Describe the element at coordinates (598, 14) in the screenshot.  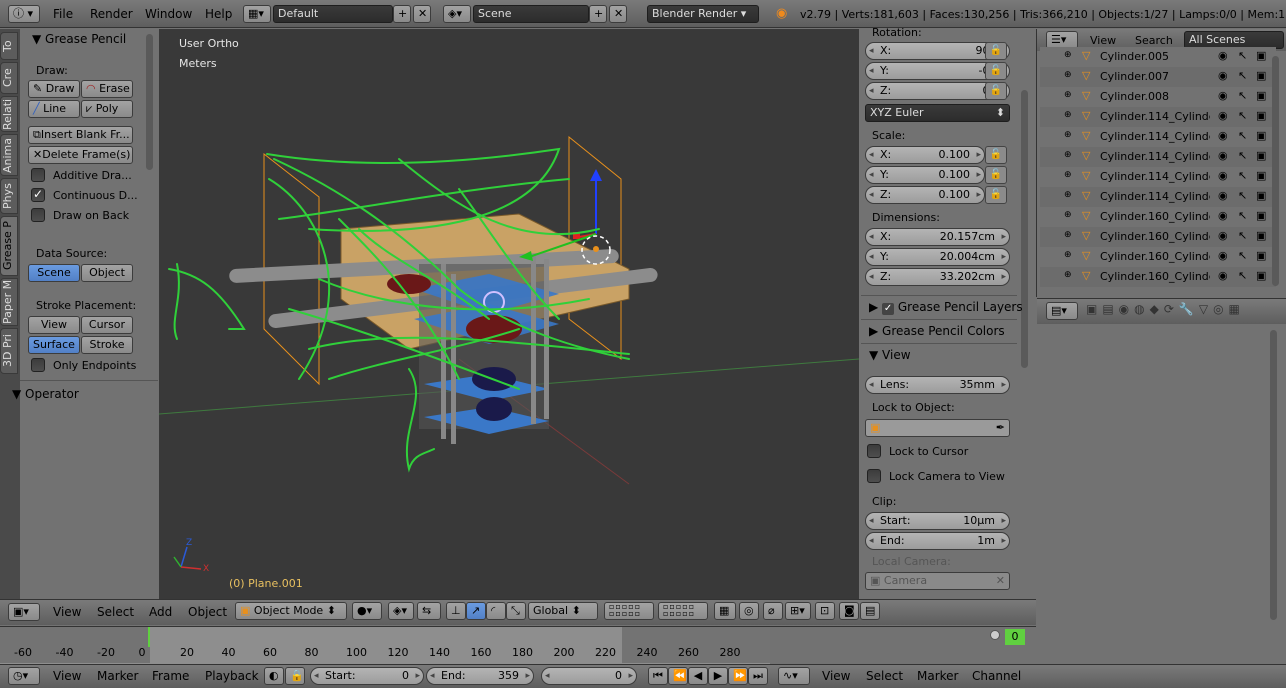
I see `scene-add-button: +` at that location.